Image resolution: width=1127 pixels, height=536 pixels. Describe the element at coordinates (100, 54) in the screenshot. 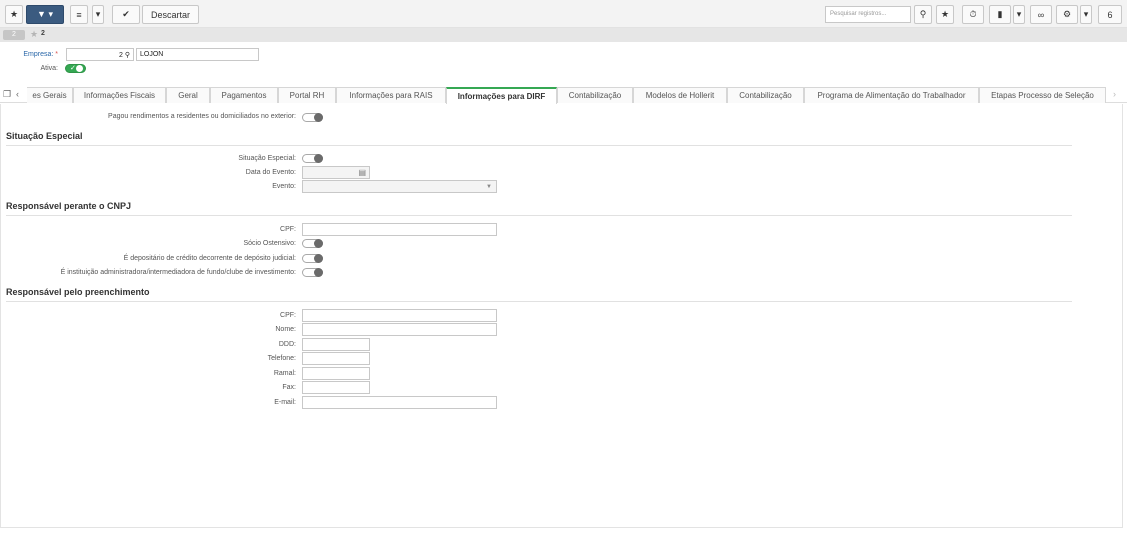

I see `empresa-code-field: 2 ⚲` at that location.